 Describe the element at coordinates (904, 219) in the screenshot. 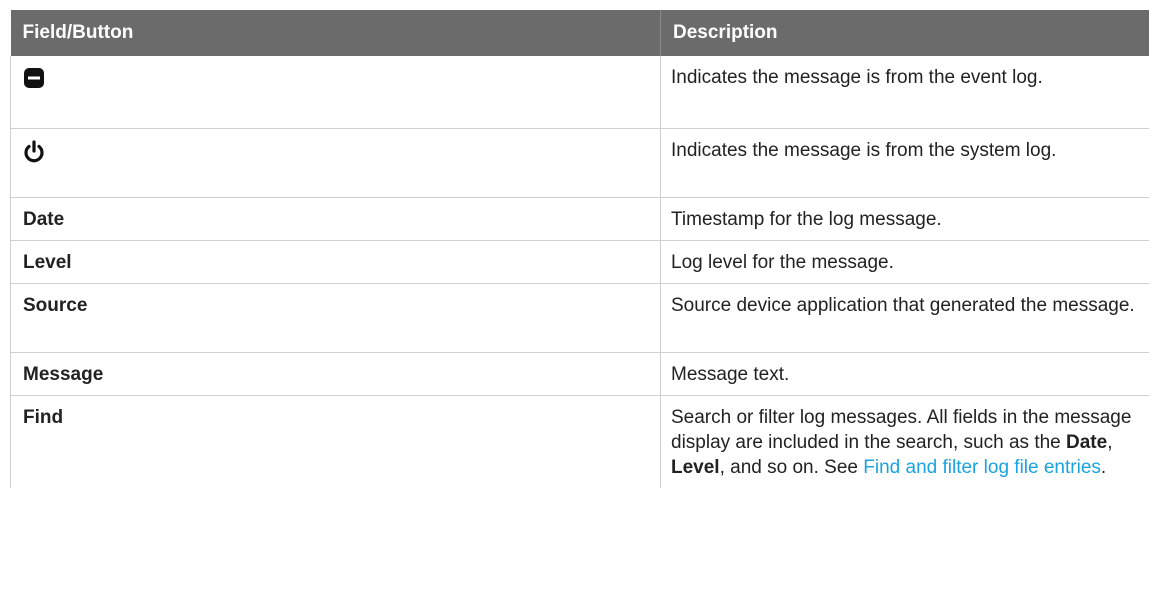

I see `description-cell: Timestamp for the log message.` at that location.